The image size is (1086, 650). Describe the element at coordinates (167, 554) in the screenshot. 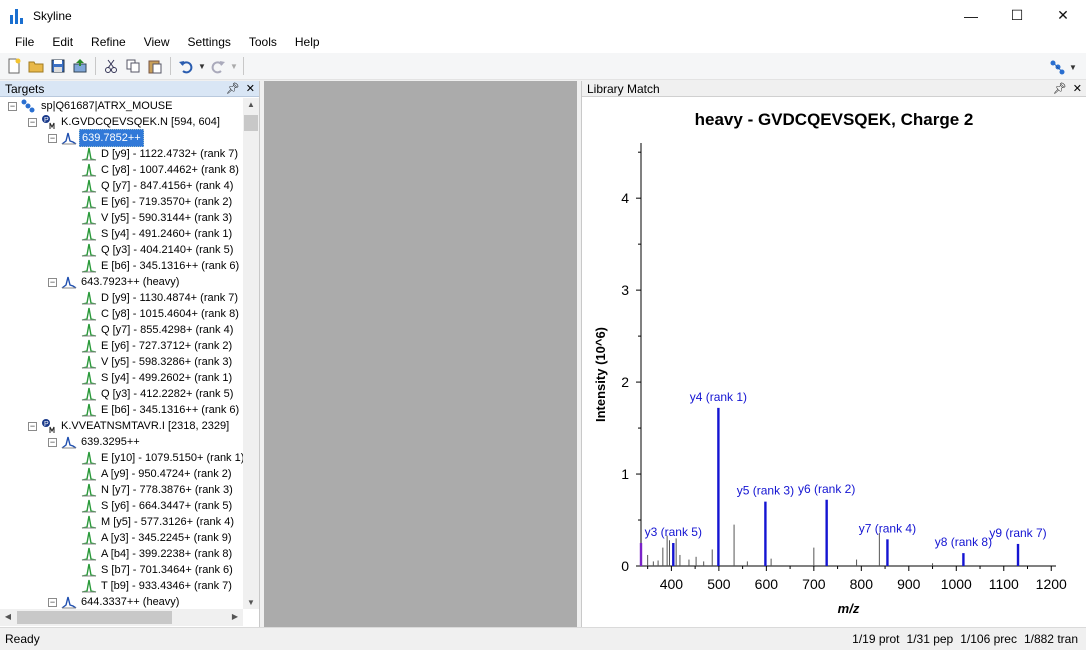

I see `tree-node-label: A [b4] - 399.2238+ (rank 8)` at that location.